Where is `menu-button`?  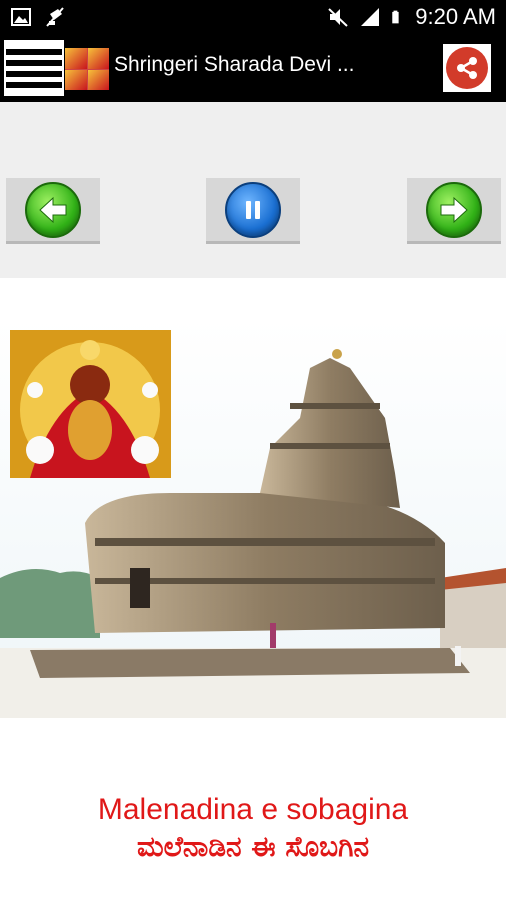 menu-button is located at coordinates (34, 68).